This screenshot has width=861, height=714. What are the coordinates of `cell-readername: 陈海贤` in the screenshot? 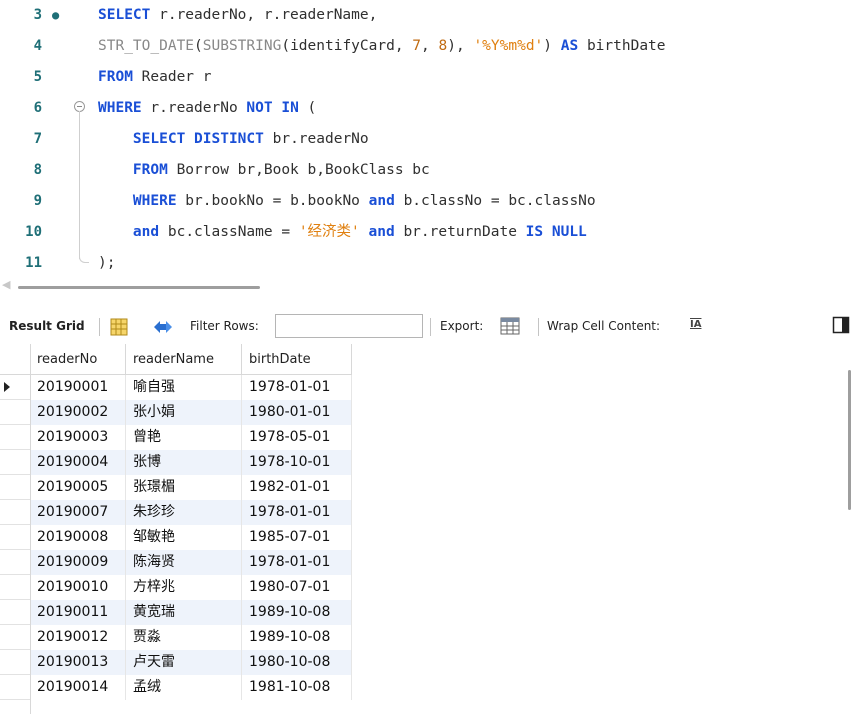 It's located at (184, 562).